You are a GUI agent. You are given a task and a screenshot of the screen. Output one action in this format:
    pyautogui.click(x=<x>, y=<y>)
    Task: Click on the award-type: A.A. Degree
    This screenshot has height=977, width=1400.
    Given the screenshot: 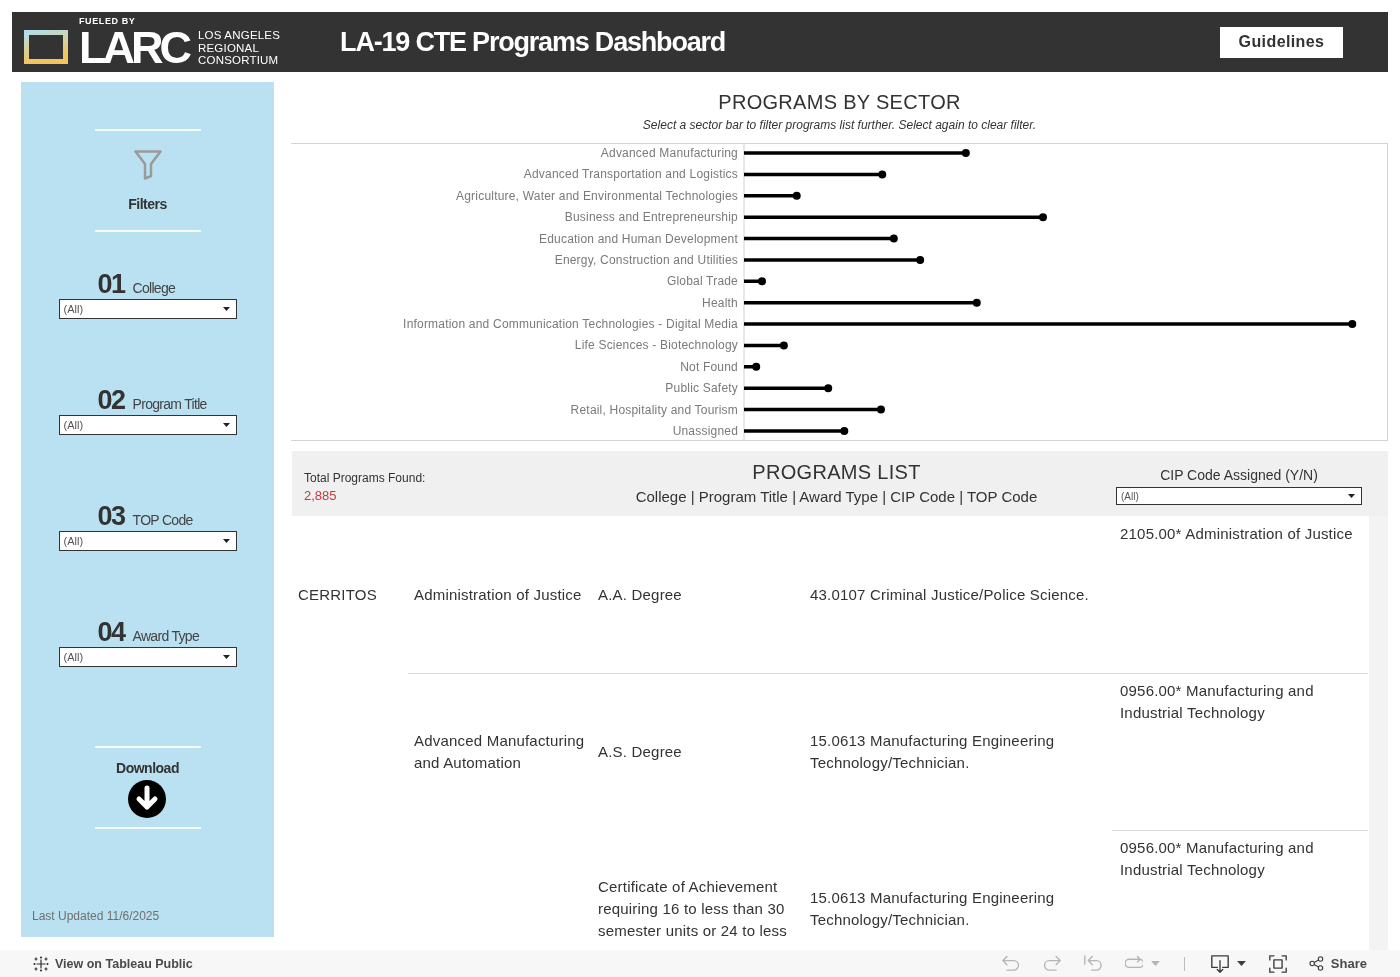 What is the action you would take?
    pyautogui.click(x=640, y=595)
    